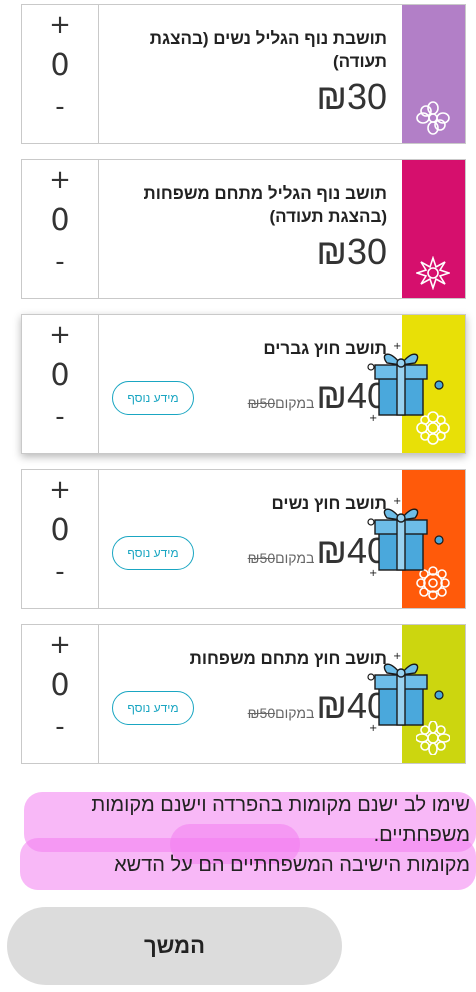 This screenshot has width=476, height=992. What do you see at coordinates (292, 865) in the screenshot?
I see `notice-line-2: מקומות הישיבה המשפחתיים הם על הדשא` at bounding box center [292, 865].